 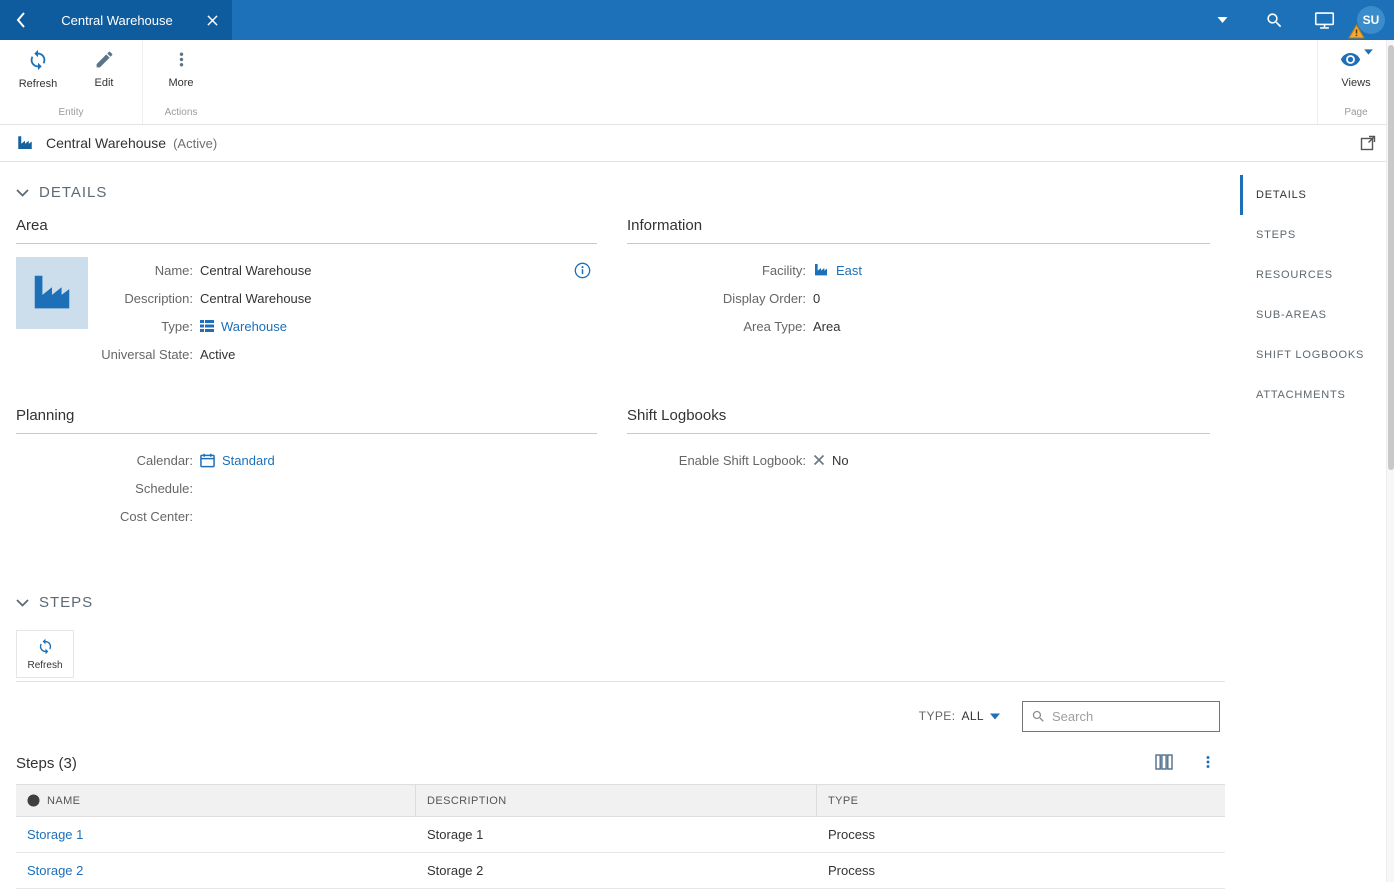 I want to click on steps-section-header: STEPS, so click(x=54, y=602).